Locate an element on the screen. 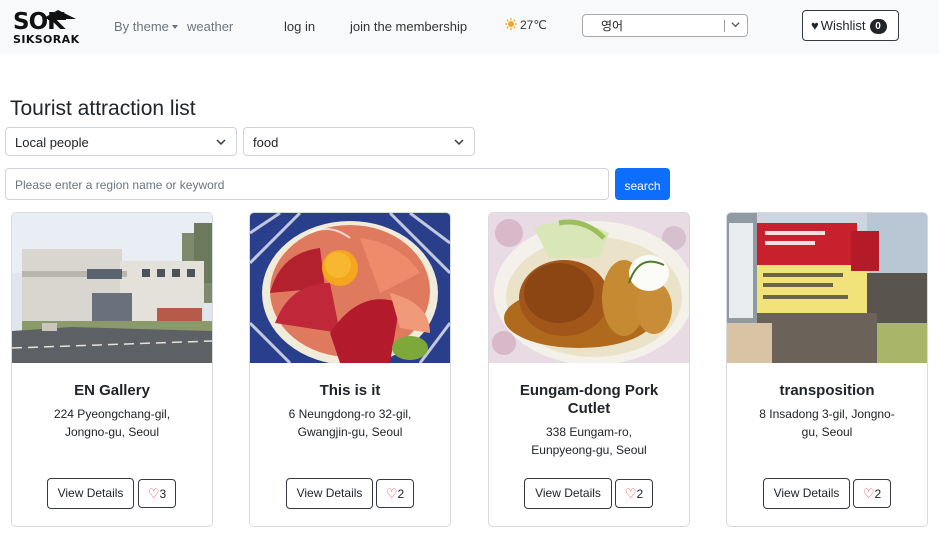 This screenshot has height=536, width=939. nav-join-link: join the membership is located at coordinates (408, 26).